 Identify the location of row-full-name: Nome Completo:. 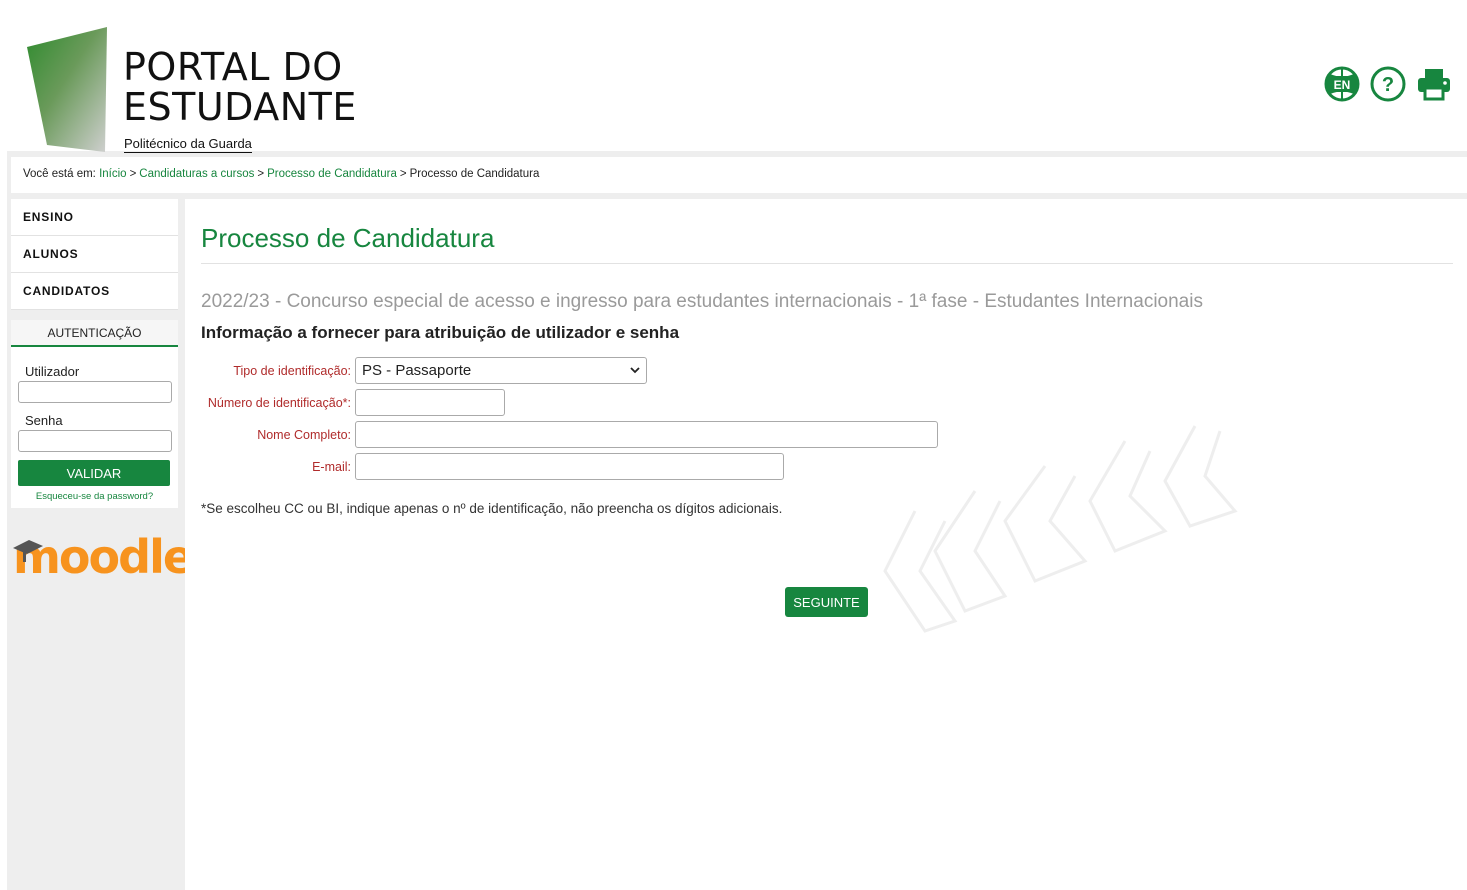
(561, 434).